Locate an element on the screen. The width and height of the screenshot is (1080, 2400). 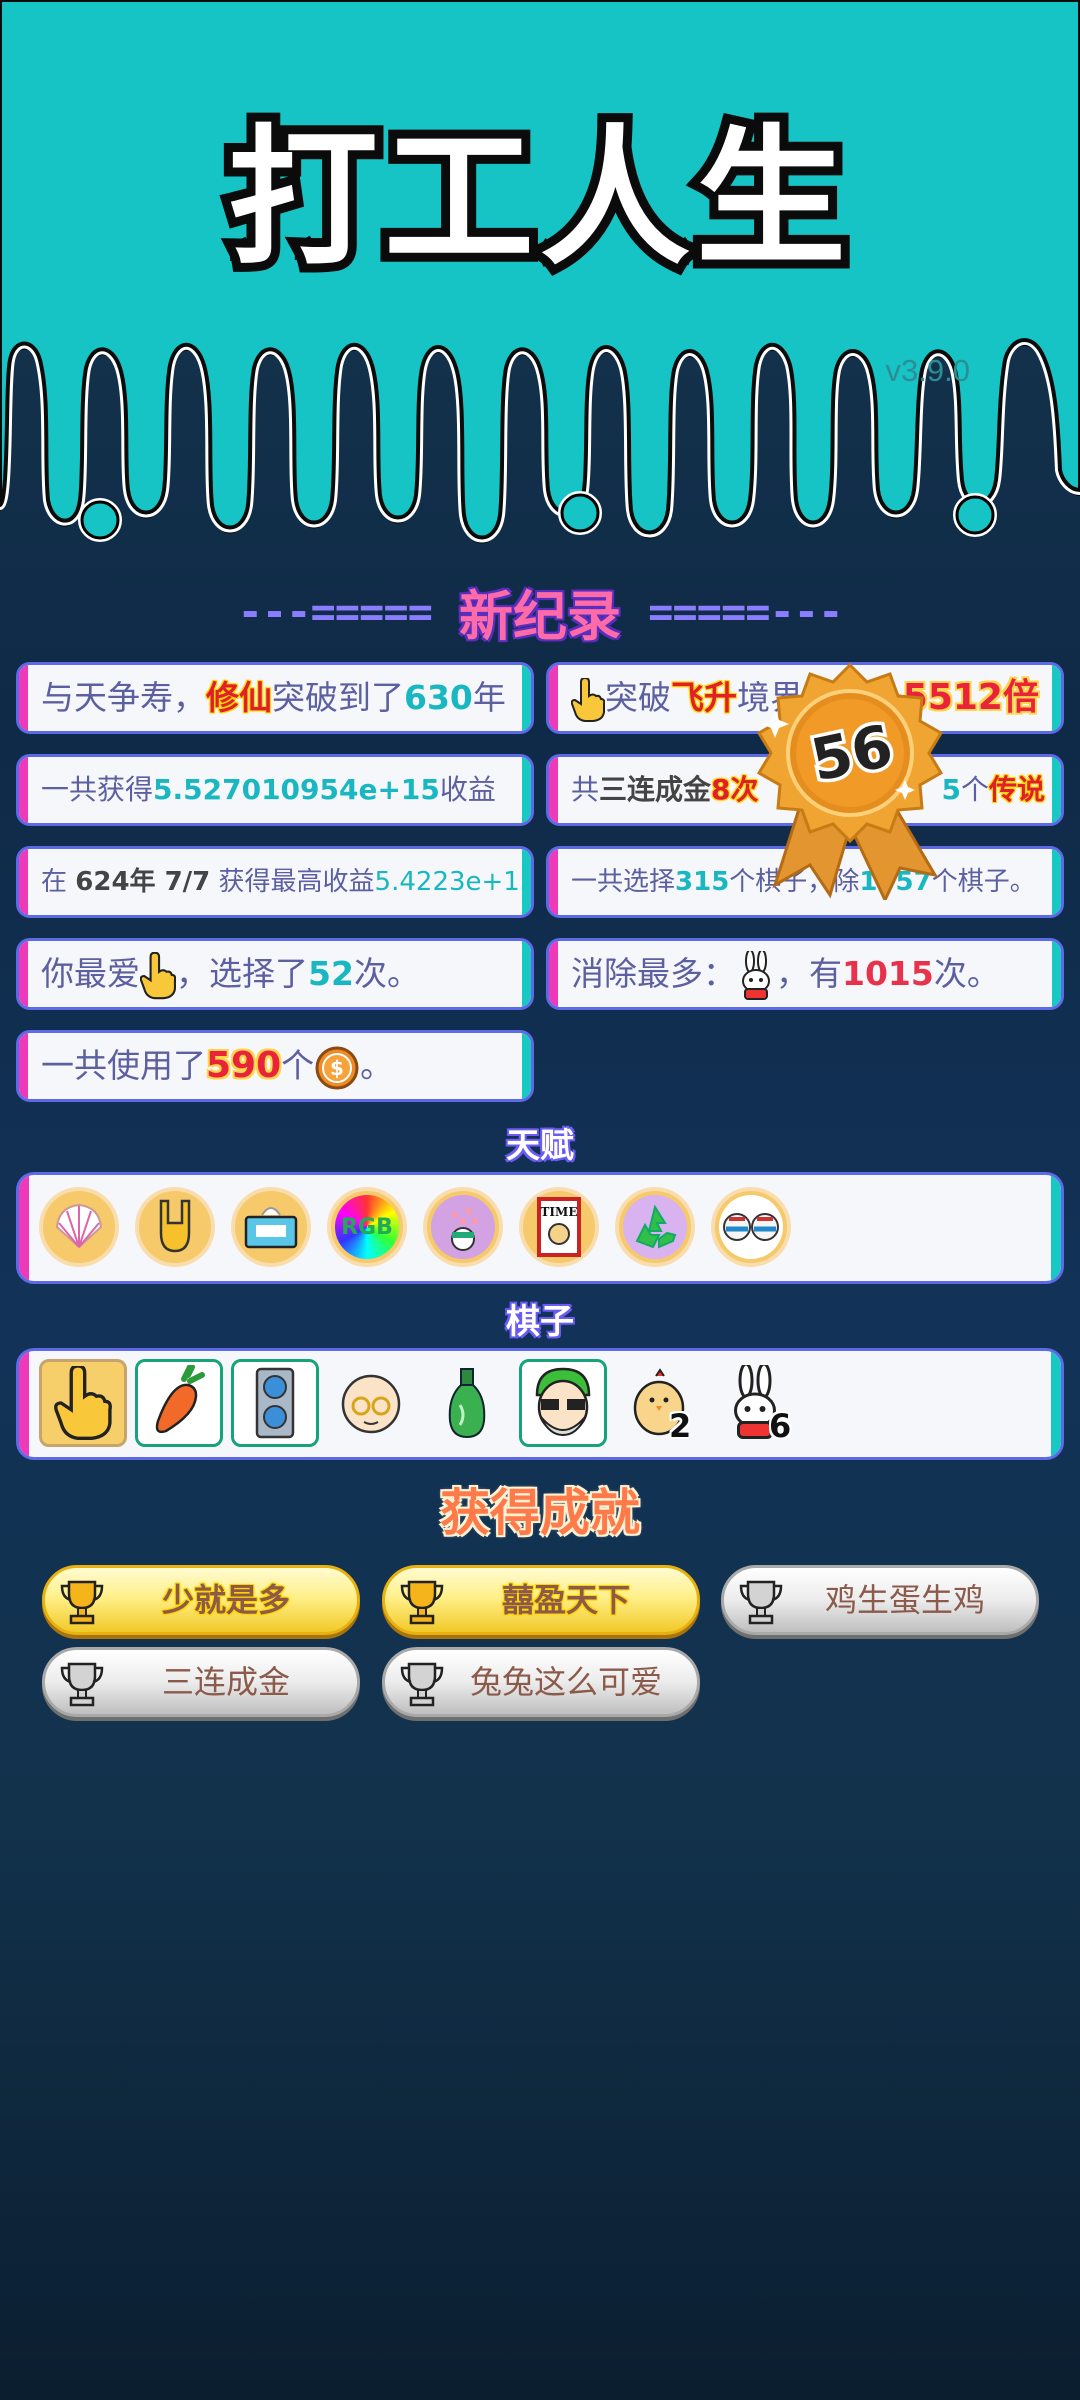
stat-legend: 传说 is located at coordinates (1016, 789).